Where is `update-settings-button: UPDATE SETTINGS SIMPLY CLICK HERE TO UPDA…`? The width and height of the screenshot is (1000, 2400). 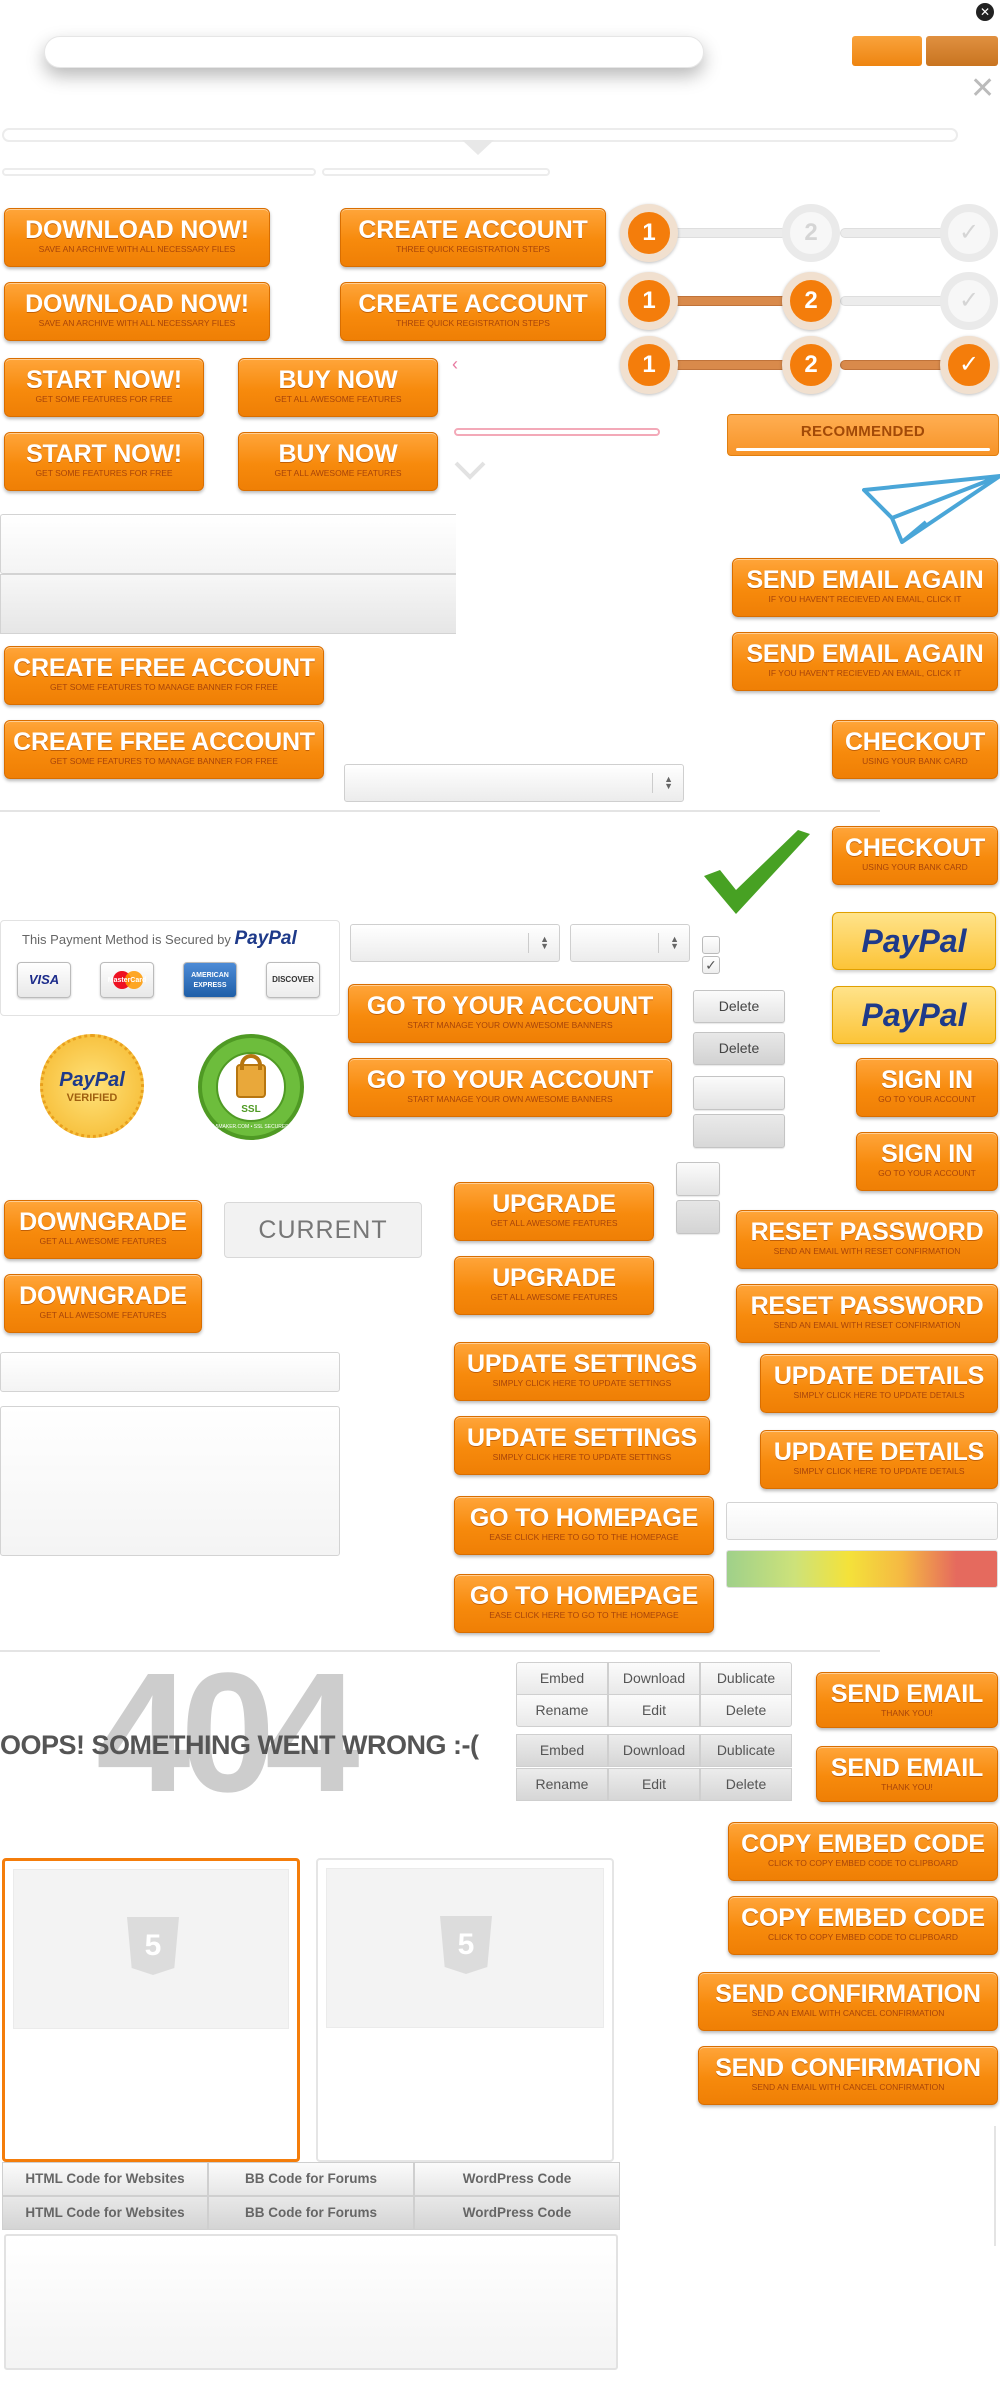 update-settings-button: UPDATE SETTINGS SIMPLY CLICK HERE TO UPDA… is located at coordinates (582, 1371).